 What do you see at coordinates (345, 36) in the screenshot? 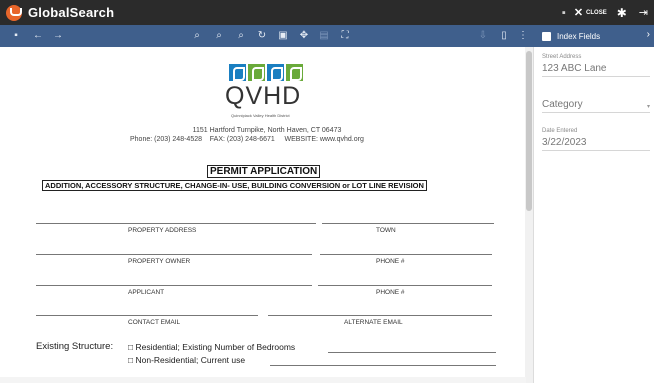
I see `fullscreen-icon: ⛶` at bounding box center [345, 36].